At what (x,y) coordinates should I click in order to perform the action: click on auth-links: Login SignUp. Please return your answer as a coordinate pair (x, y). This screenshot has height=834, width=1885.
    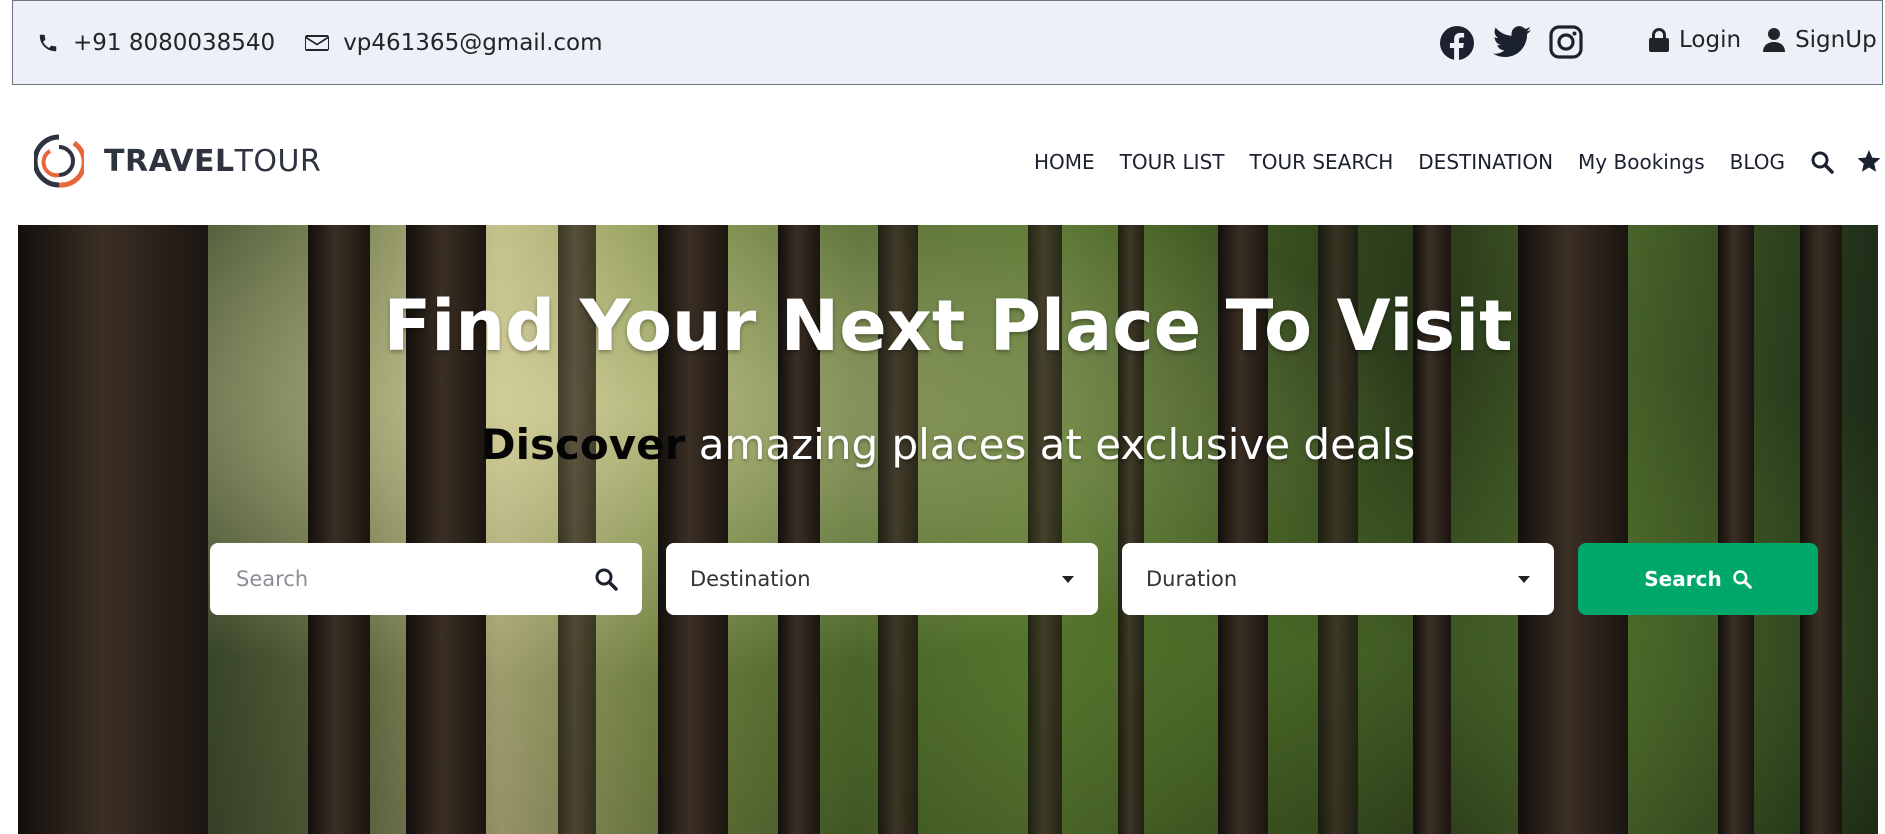
    Looking at the image, I should click on (1767, 40).